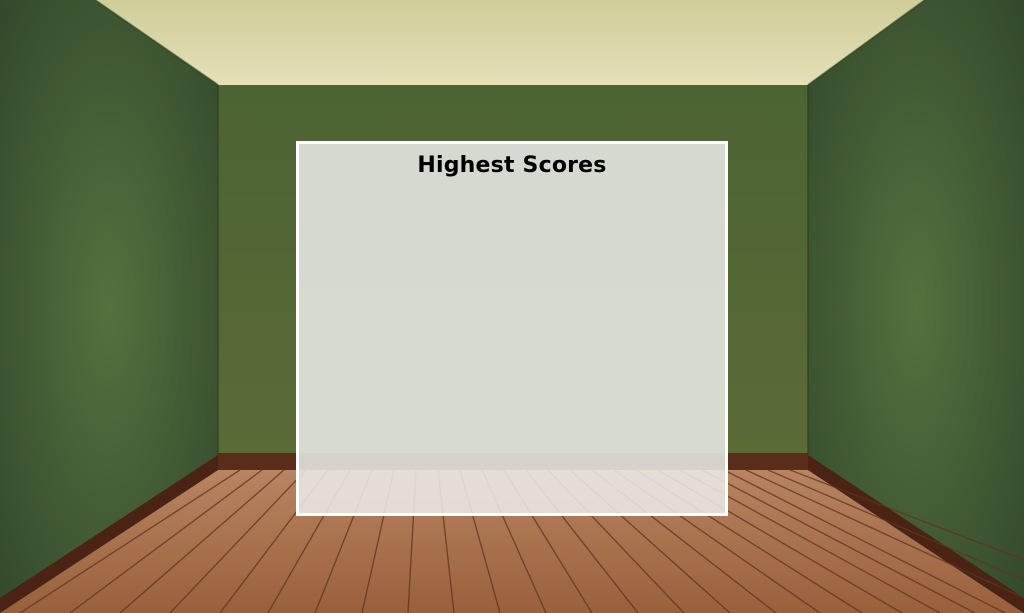  What do you see at coordinates (510, 42) in the screenshot?
I see `ceiling` at bounding box center [510, 42].